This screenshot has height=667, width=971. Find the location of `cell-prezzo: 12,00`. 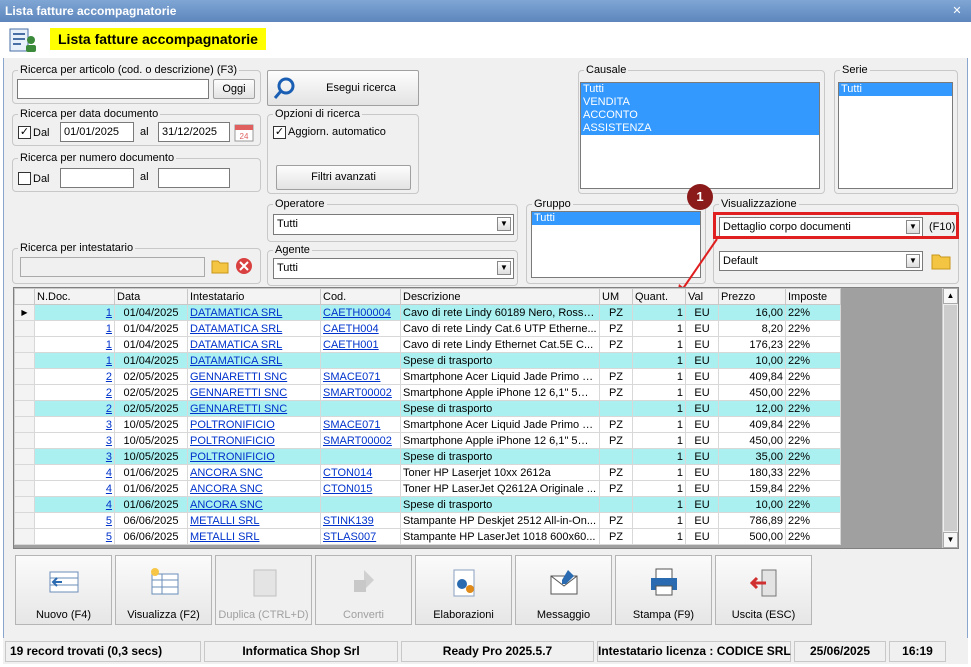

cell-prezzo: 12,00 is located at coordinates (752, 408).